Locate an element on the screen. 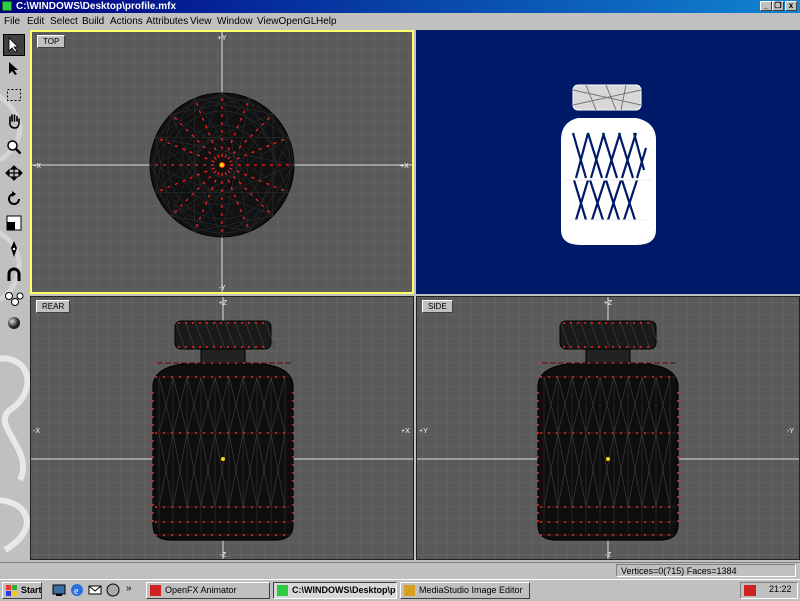  viewport-label-rear: REAR is located at coordinates (53, 306).